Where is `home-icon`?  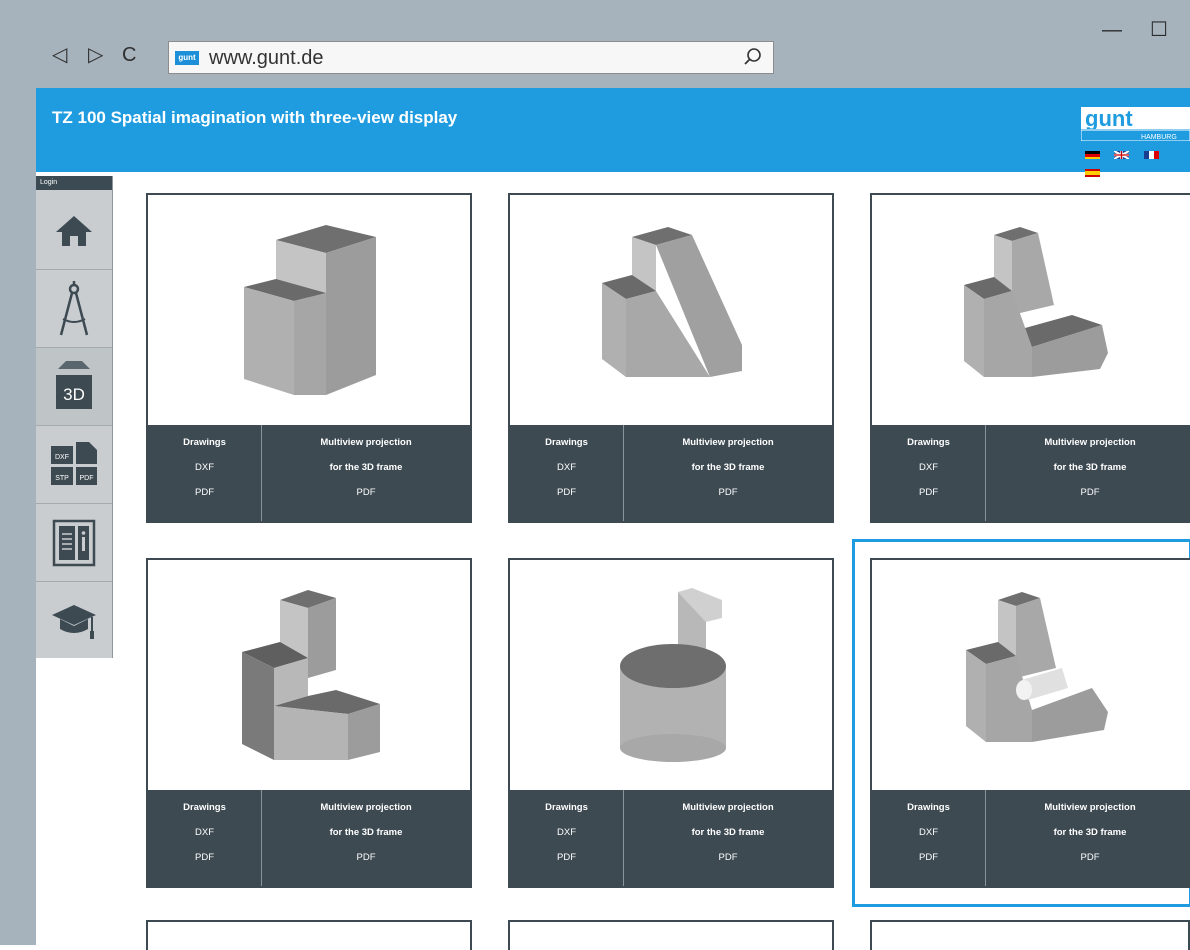
home-icon is located at coordinates (74, 230).